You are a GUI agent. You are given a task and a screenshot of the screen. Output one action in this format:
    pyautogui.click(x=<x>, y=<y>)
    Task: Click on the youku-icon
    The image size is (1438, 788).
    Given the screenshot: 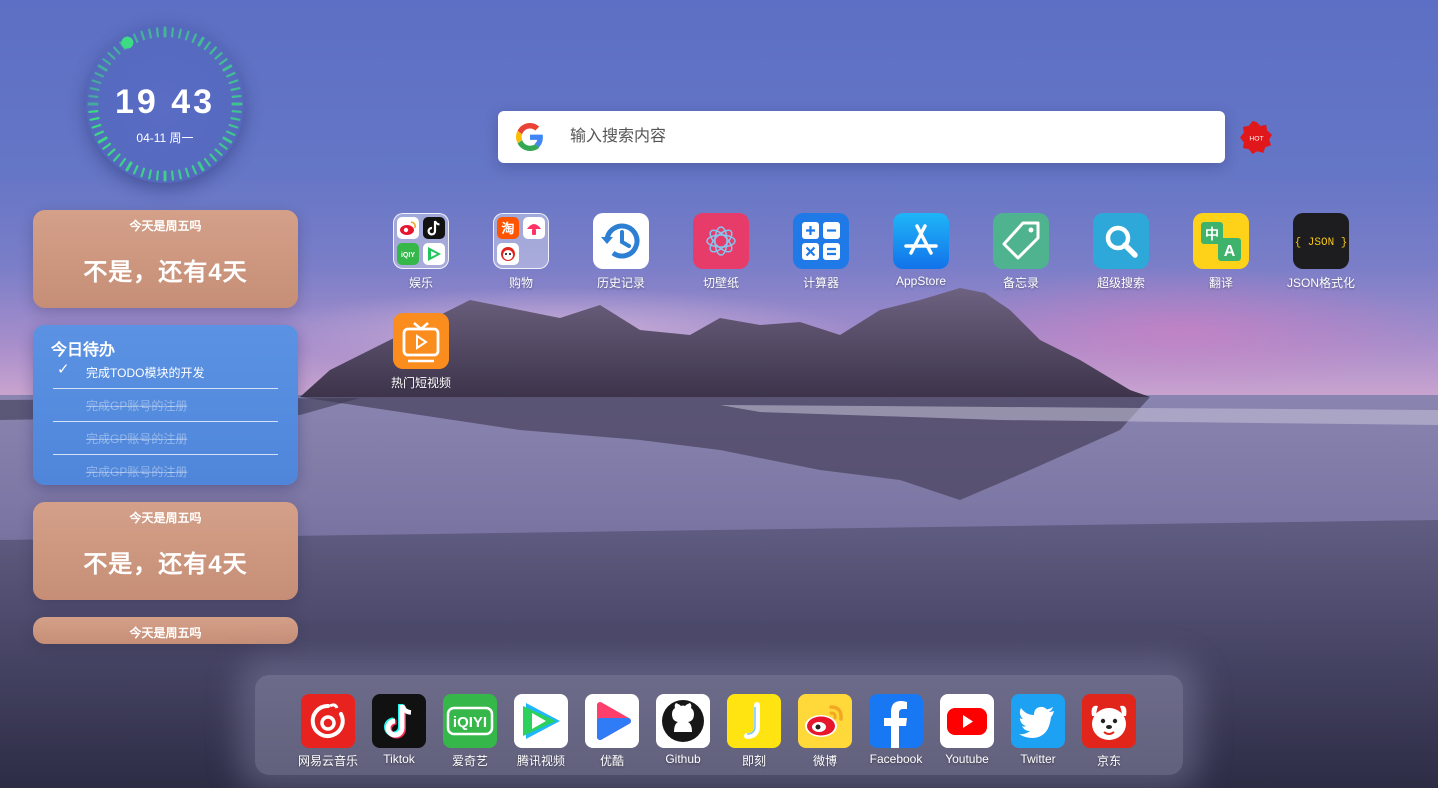 What is the action you would take?
    pyautogui.click(x=612, y=721)
    